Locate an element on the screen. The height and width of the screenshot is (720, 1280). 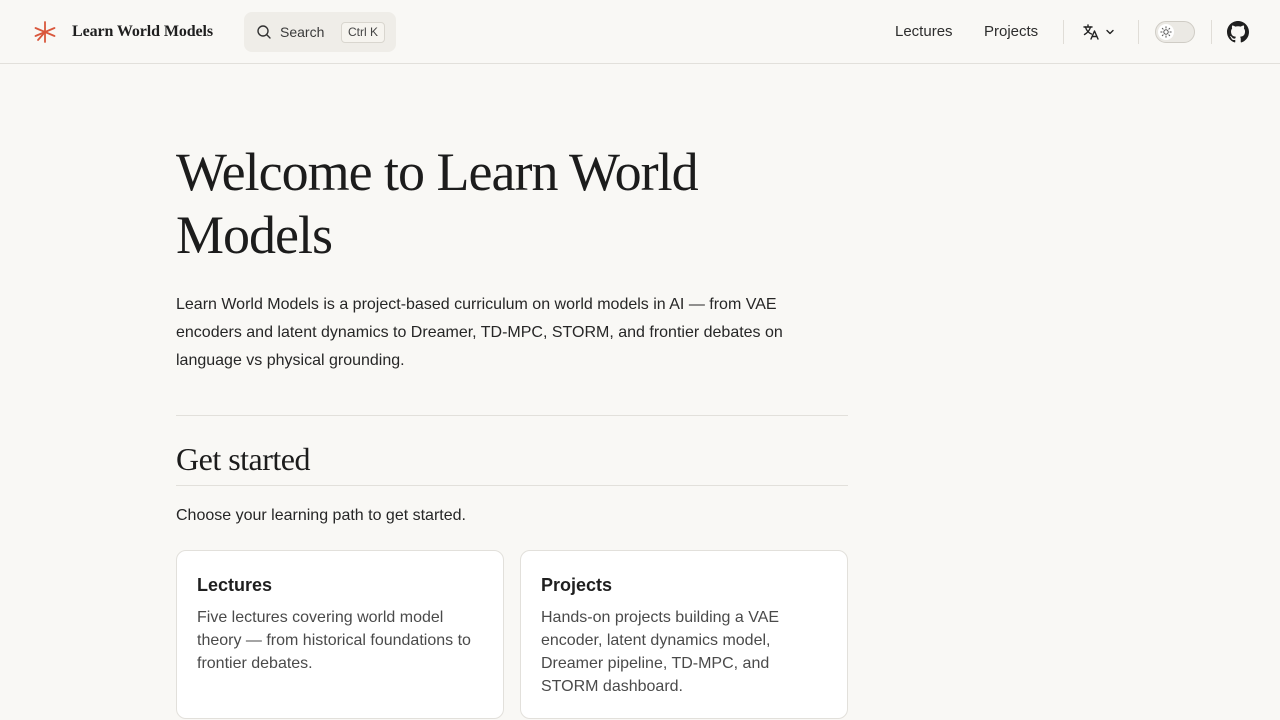
search-button: Search Ctrl K is located at coordinates (320, 32).